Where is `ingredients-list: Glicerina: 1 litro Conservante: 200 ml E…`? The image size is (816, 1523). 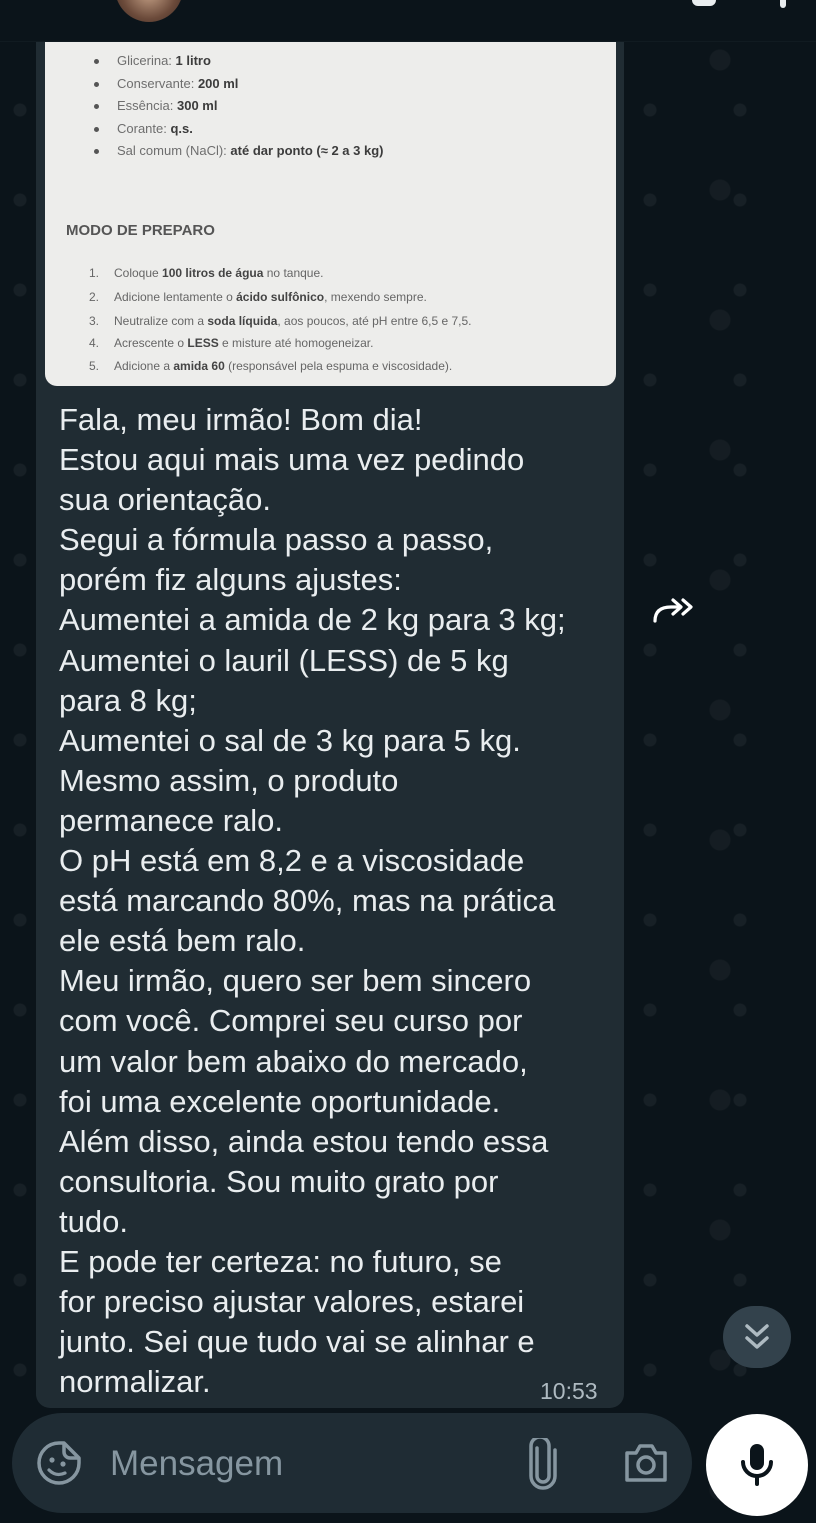 ingredients-list: Glicerina: 1 litro Conservante: 200 ml E… is located at coordinates (238, 106).